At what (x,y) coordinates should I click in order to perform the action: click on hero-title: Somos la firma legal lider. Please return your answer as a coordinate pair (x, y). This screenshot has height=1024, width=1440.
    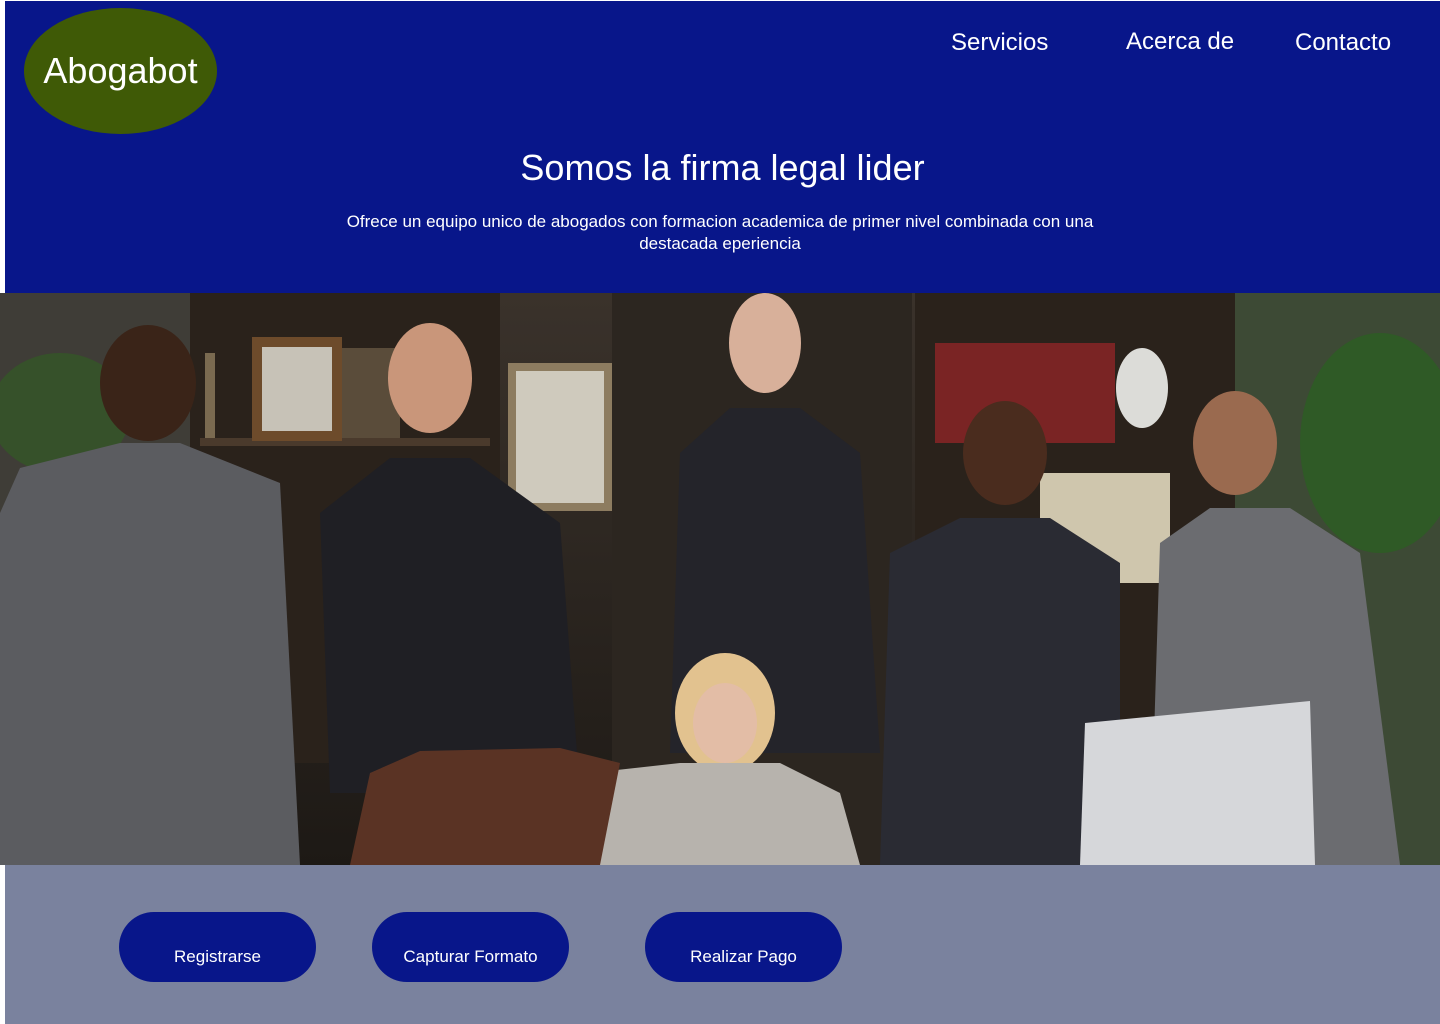
    Looking at the image, I should click on (722, 167).